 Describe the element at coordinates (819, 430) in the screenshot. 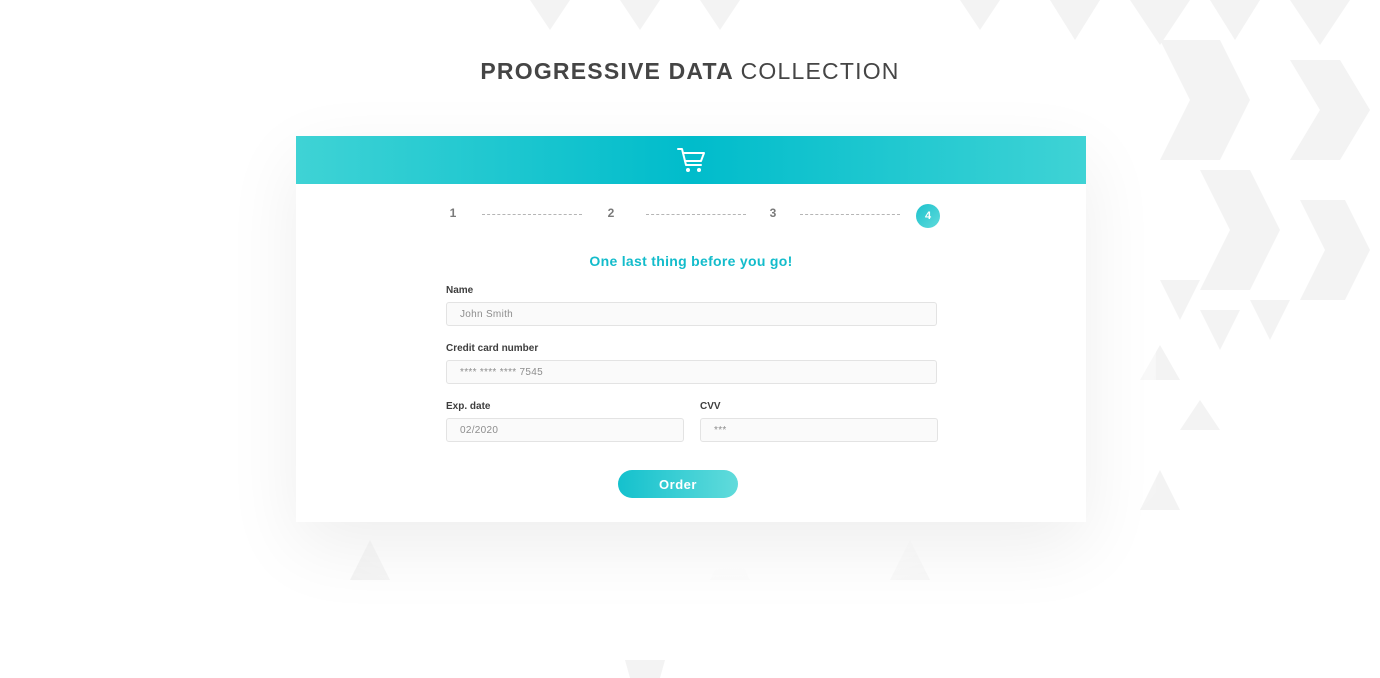

I see `cvv-input: ***` at that location.